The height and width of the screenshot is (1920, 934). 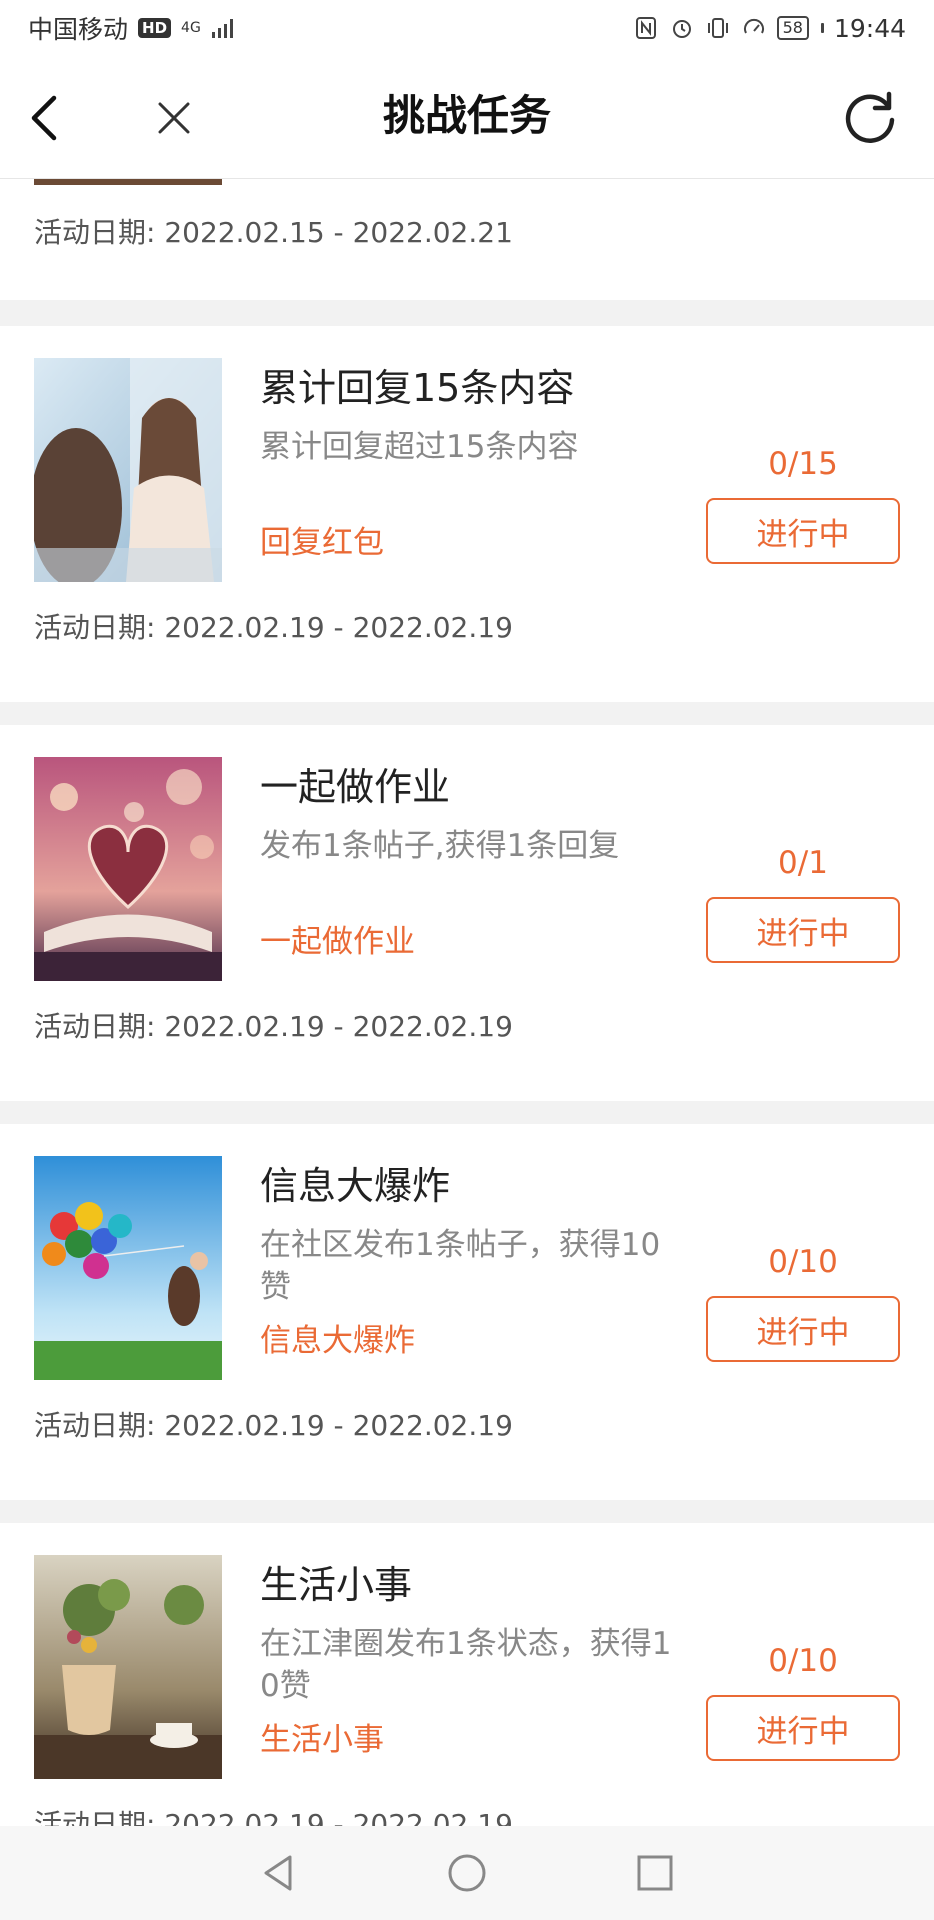 What do you see at coordinates (682, 28) in the screenshot?
I see `alarm-icon` at bounding box center [682, 28].